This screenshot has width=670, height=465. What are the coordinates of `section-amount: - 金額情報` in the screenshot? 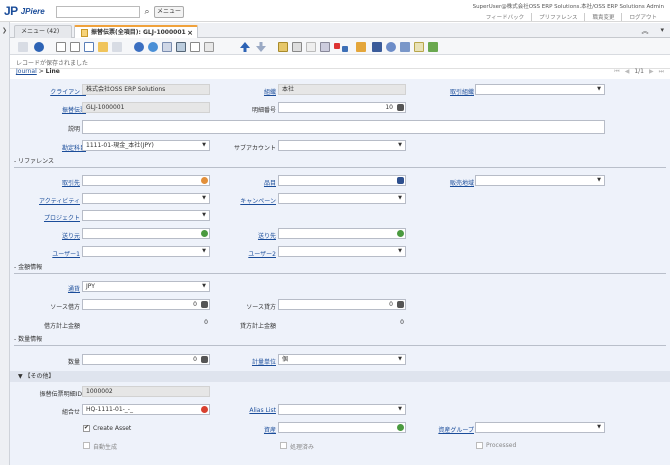 It's located at (340, 266).